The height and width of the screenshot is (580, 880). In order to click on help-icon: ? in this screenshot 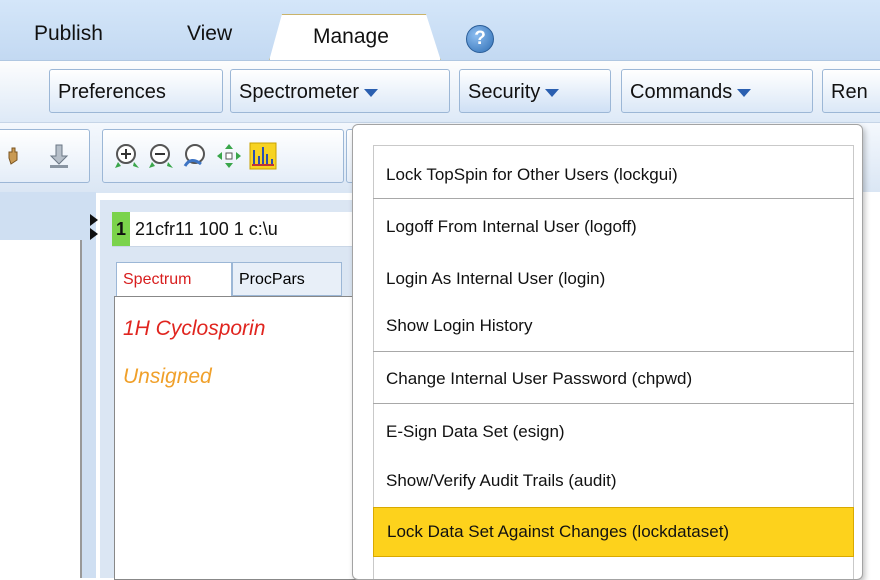, I will do `click(480, 39)`.